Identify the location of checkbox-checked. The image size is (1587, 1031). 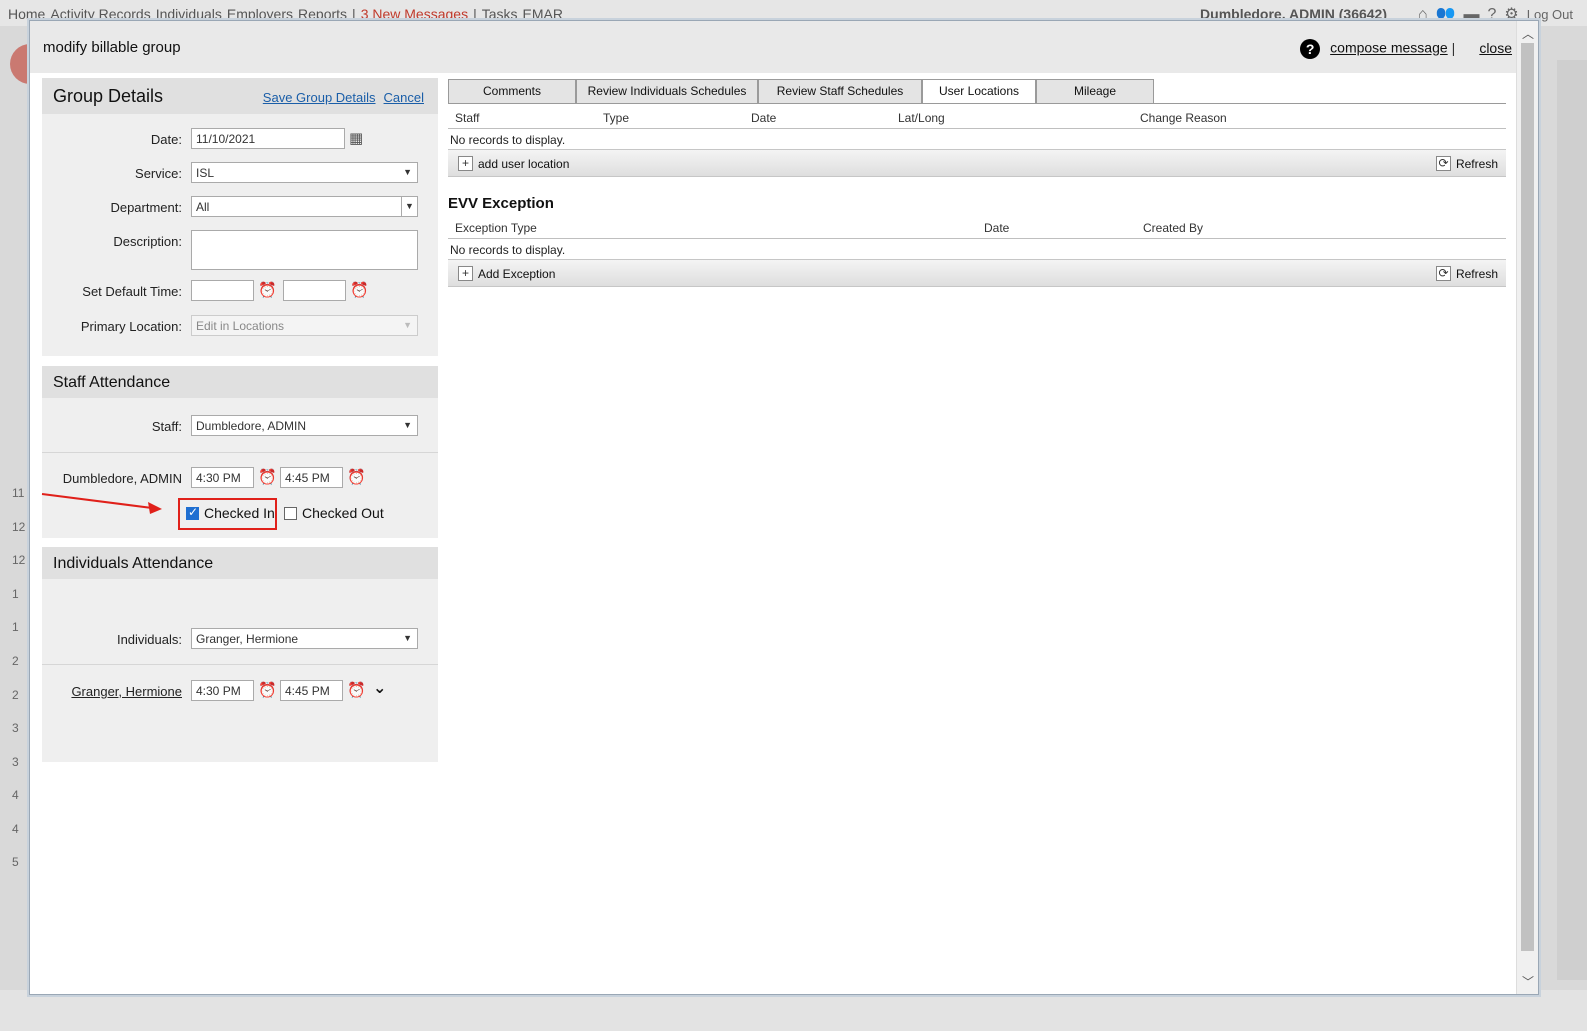
(192, 512).